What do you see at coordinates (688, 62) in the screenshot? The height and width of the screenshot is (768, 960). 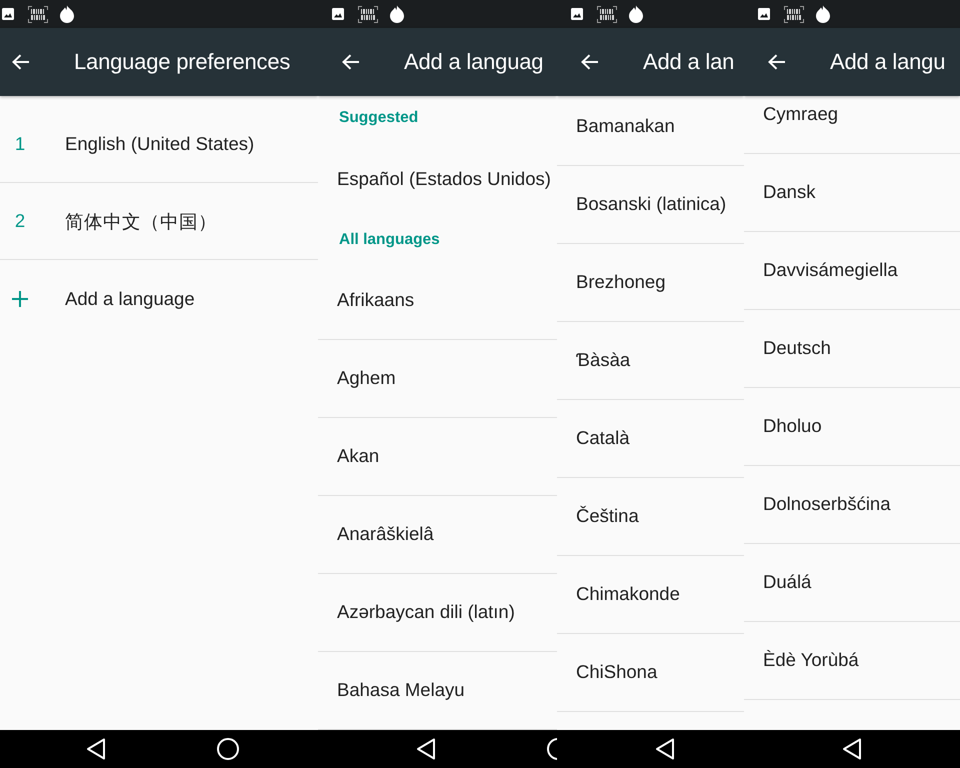 I see `screen-title: Add a lan` at bounding box center [688, 62].